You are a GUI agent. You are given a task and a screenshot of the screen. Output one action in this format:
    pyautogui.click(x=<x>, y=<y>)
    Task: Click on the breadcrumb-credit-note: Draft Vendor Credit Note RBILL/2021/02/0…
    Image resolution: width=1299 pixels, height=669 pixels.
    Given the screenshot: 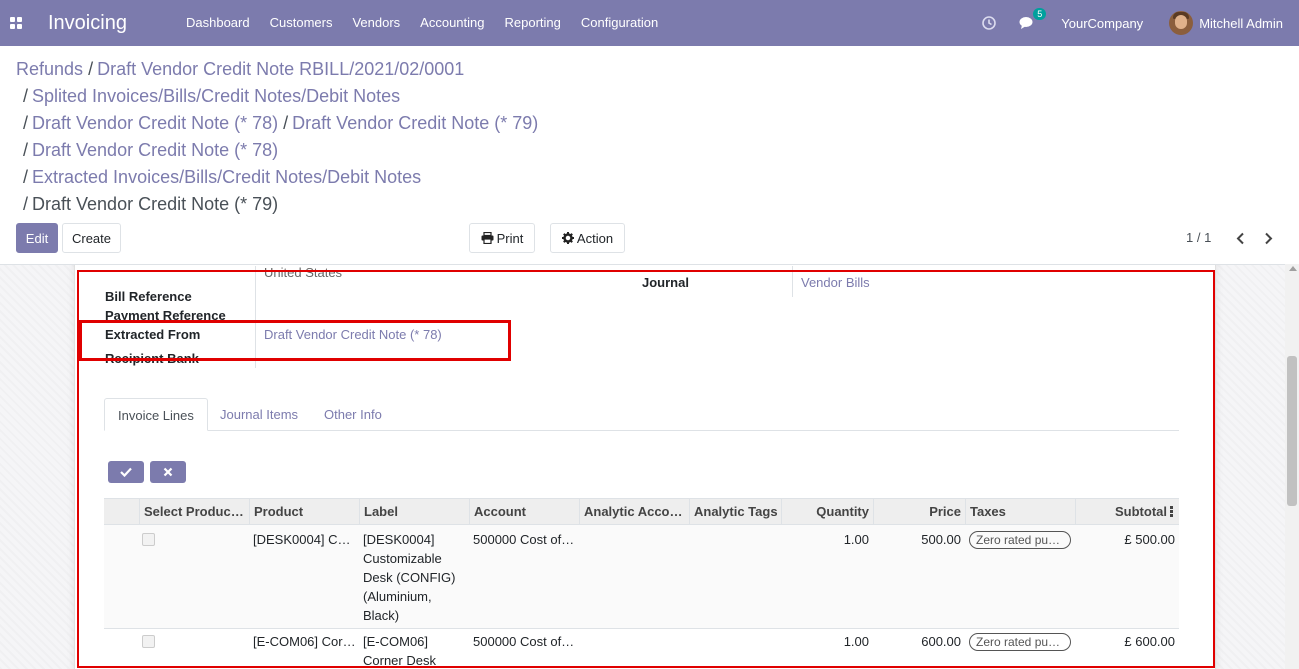 What is the action you would take?
    pyautogui.click(x=280, y=69)
    